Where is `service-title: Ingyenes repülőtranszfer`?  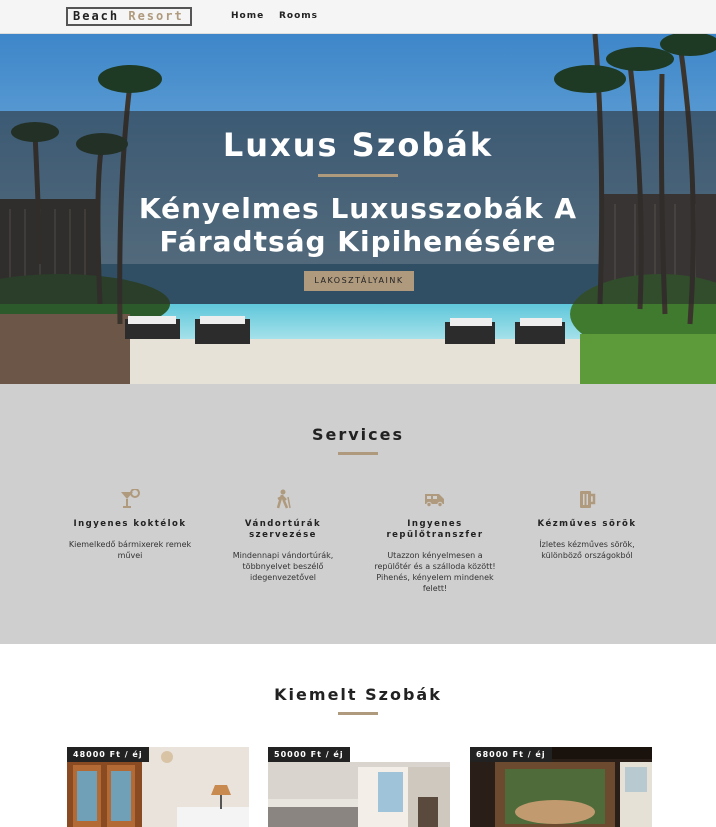
service-title: Ingyenes repülőtranszfer is located at coordinates (435, 529).